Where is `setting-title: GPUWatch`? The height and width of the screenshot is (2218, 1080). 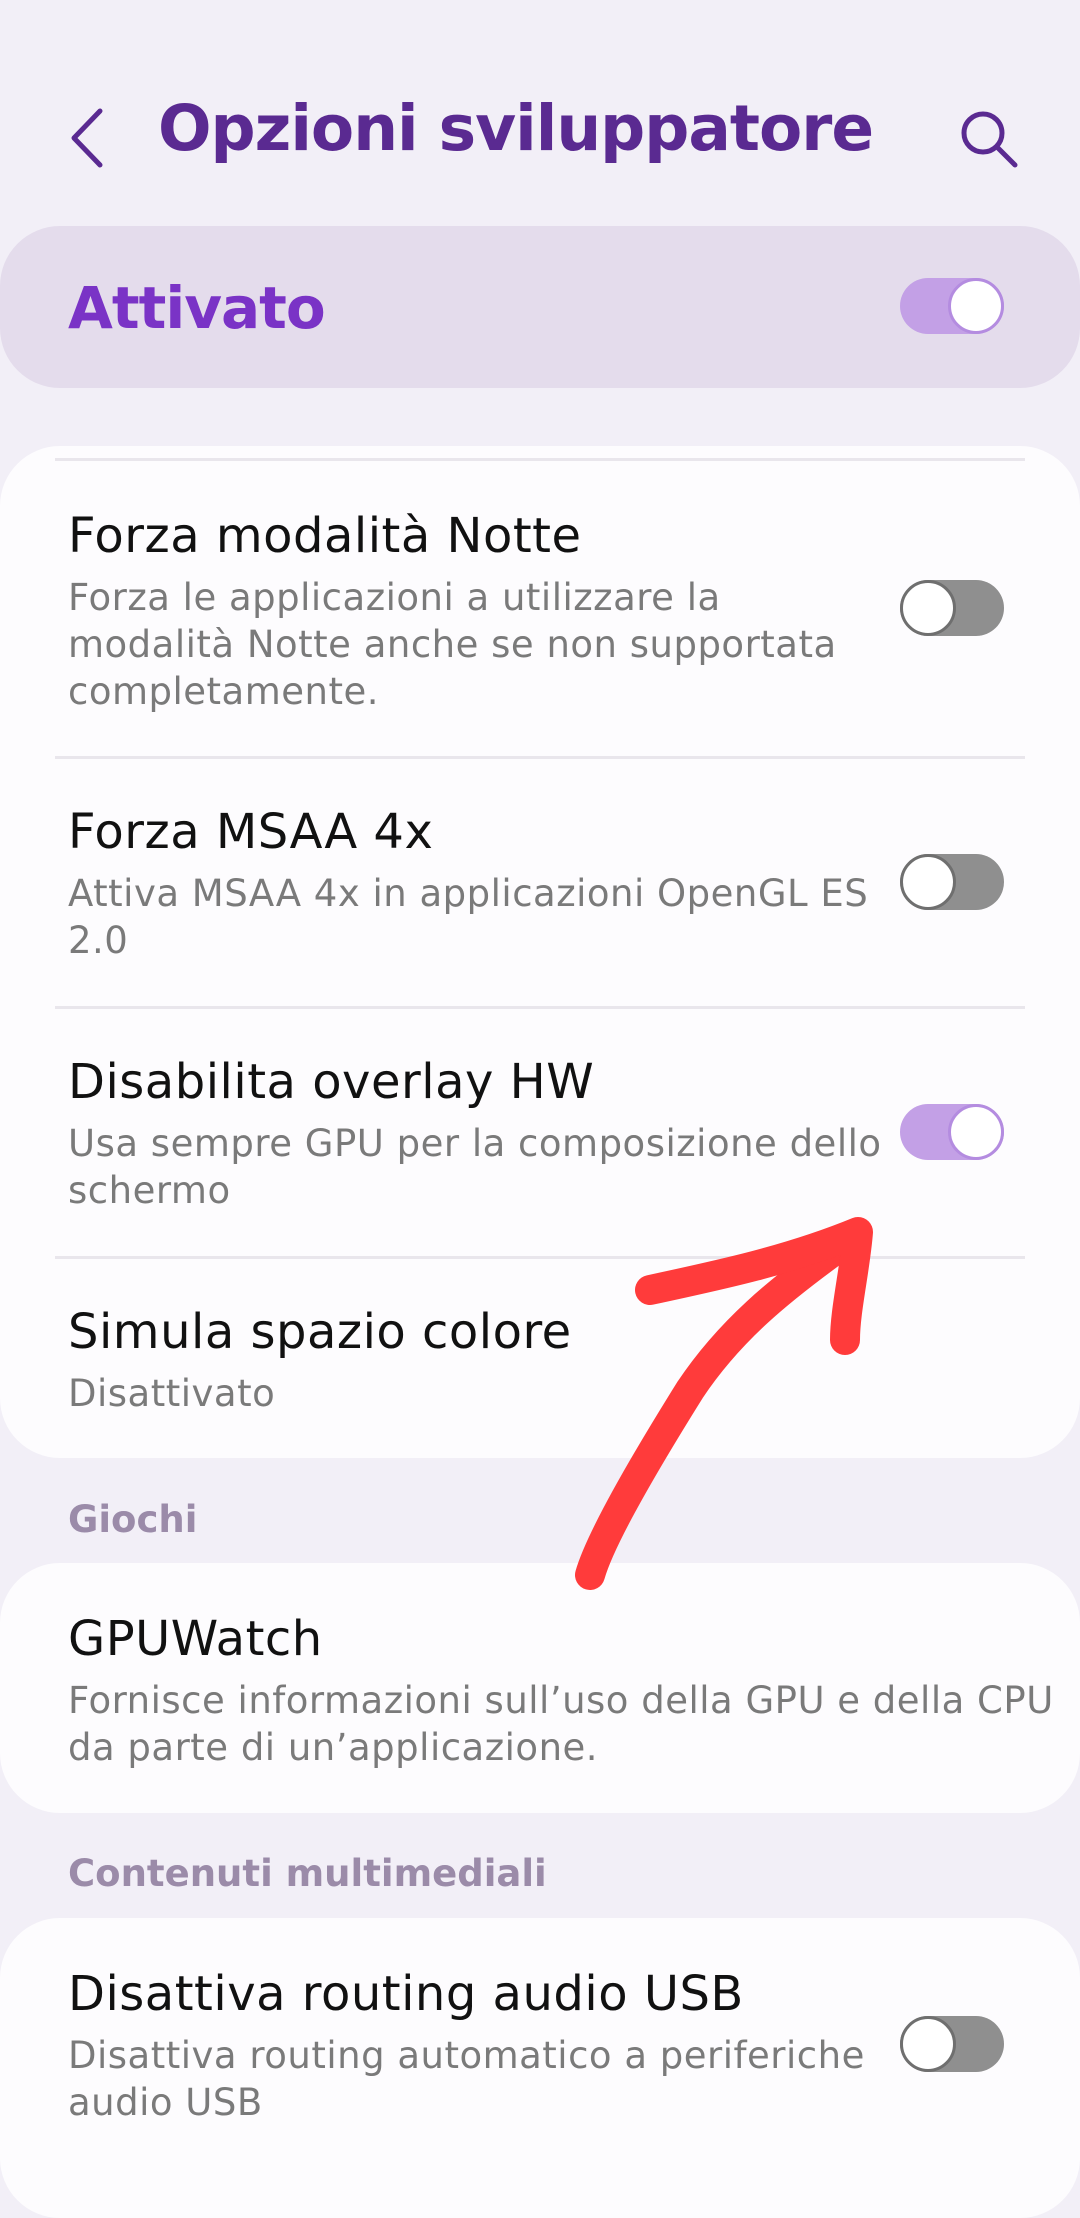 setting-title: GPUWatch is located at coordinates (195, 1639).